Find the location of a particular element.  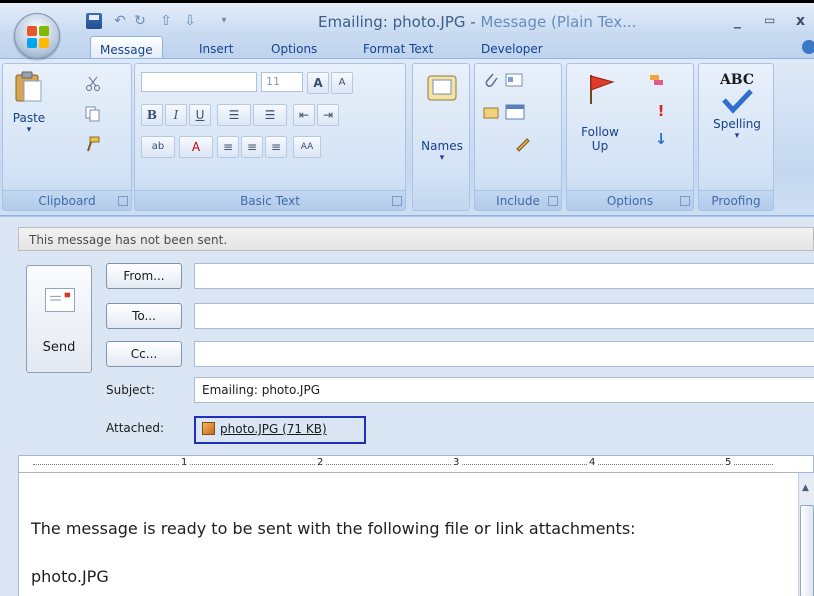

font-color-button: A is located at coordinates (196, 147).